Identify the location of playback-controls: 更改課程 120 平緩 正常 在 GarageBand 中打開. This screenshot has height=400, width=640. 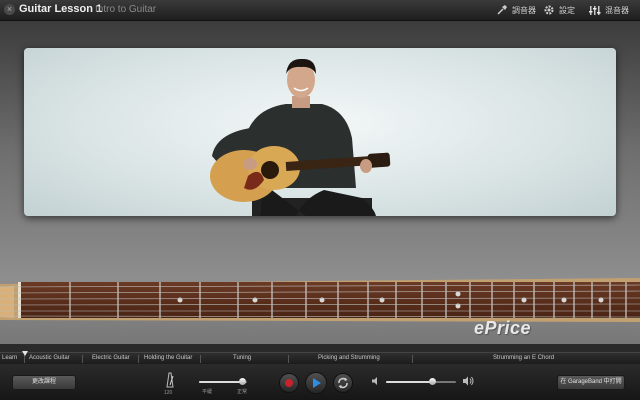
(320, 382).